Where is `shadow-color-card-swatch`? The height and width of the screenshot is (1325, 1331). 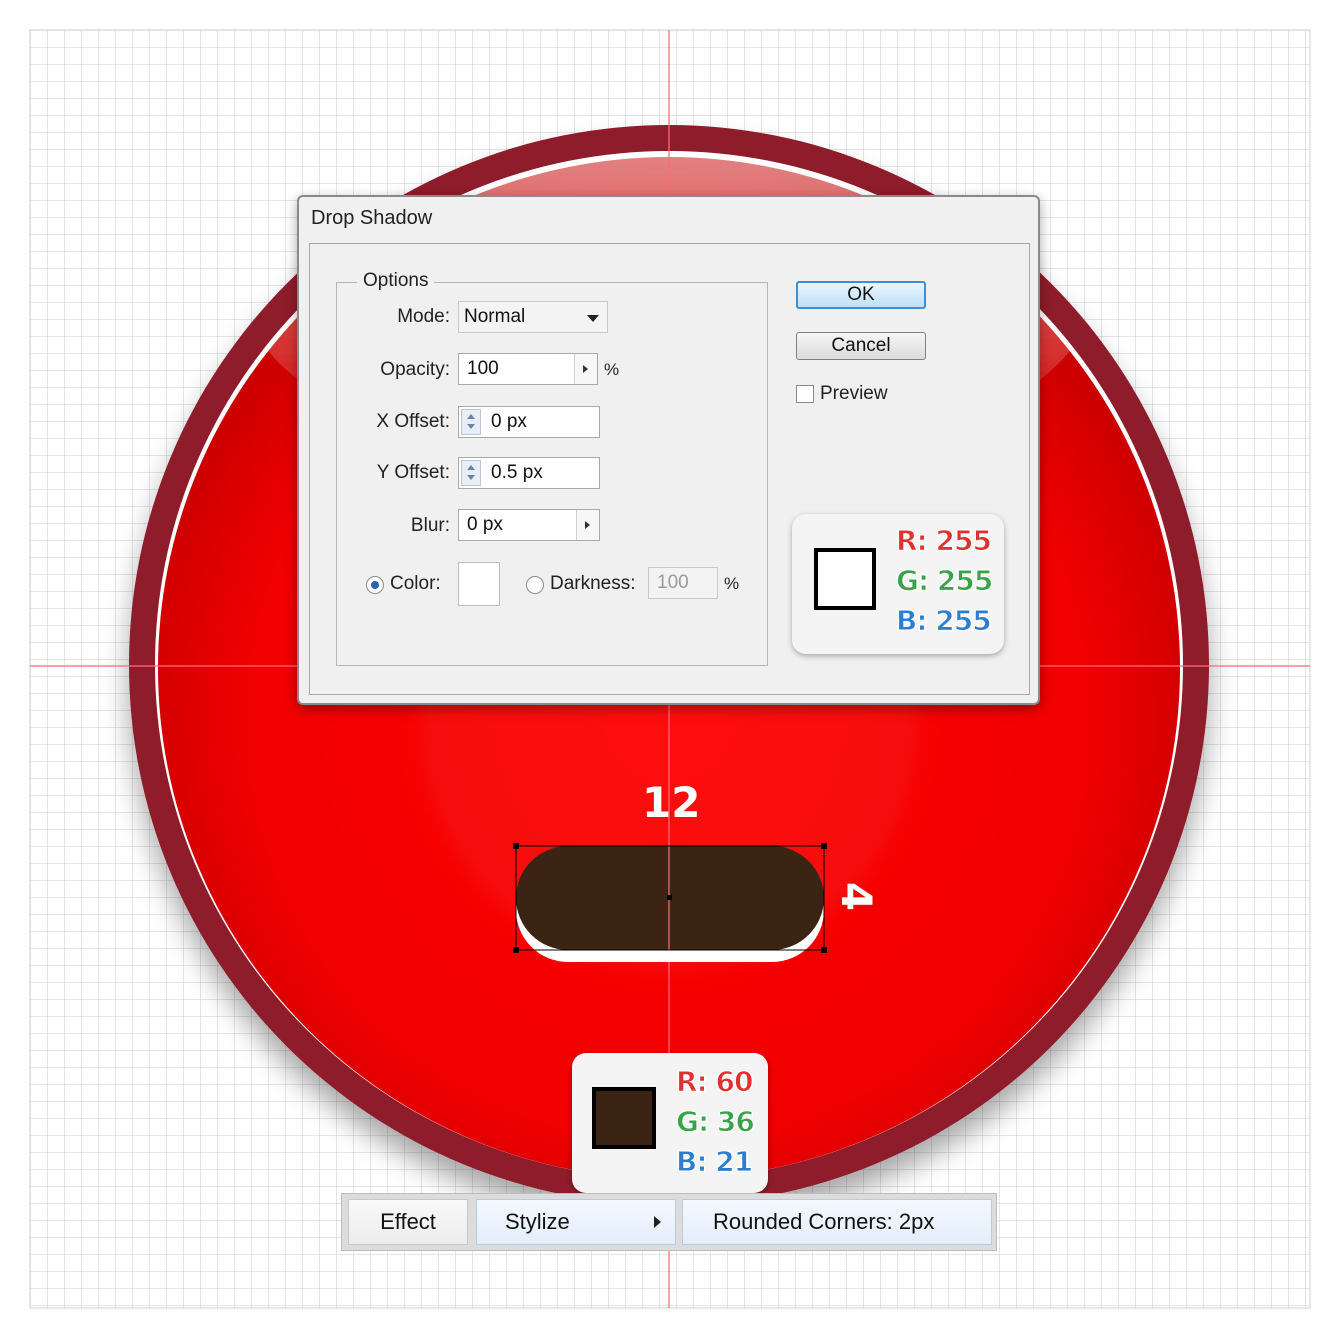 shadow-color-card-swatch is located at coordinates (845, 579).